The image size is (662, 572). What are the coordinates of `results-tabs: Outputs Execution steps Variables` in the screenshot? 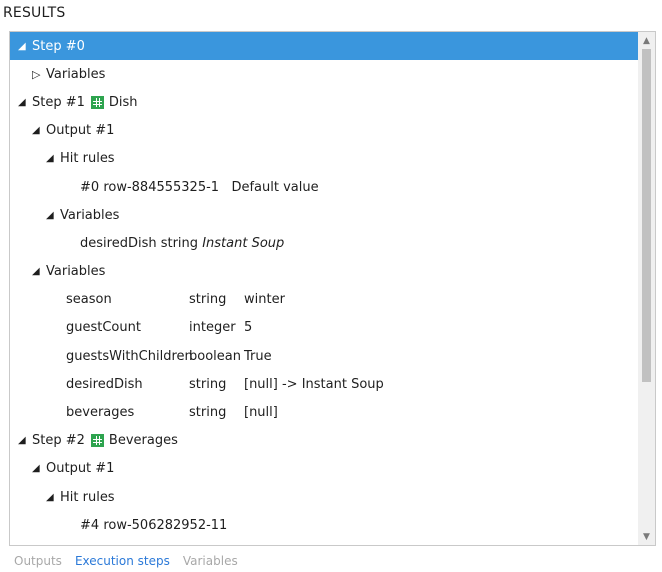 It's located at (126, 561).